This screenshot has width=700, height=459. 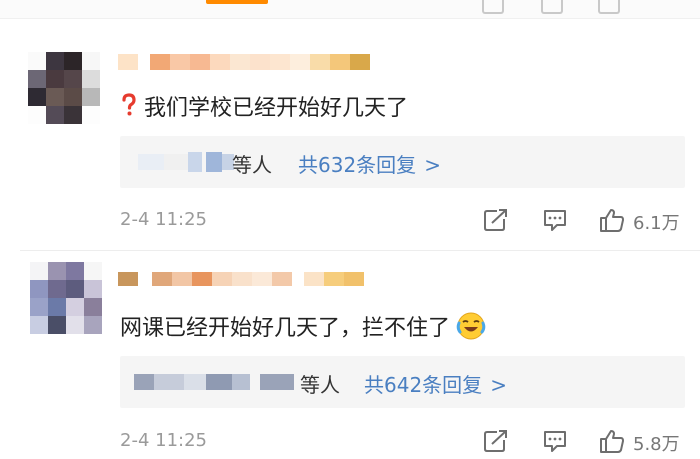 What do you see at coordinates (276, 108) in the screenshot?
I see `comment-body: 我们学校已经开始好几天了` at bounding box center [276, 108].